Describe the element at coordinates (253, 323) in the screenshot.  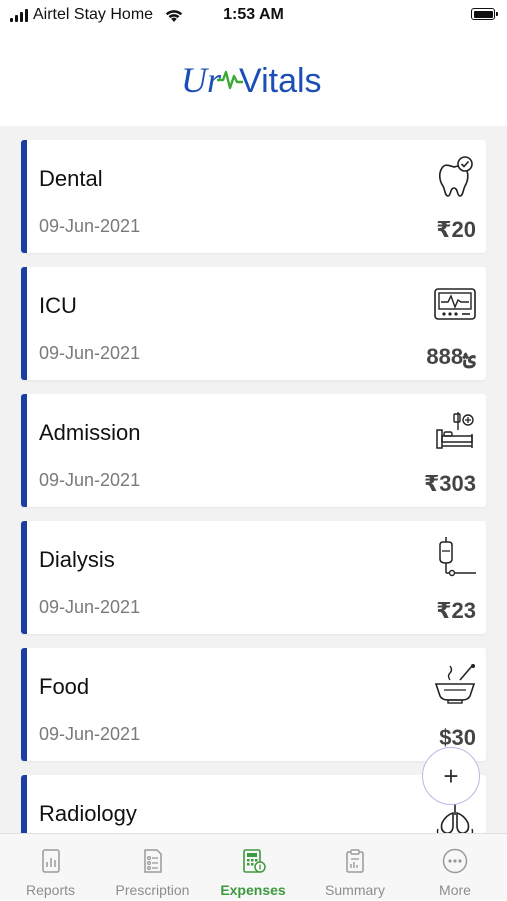
I see `expense-card-icu: ICU 09-Jun-2021 888ؿ` at that location.